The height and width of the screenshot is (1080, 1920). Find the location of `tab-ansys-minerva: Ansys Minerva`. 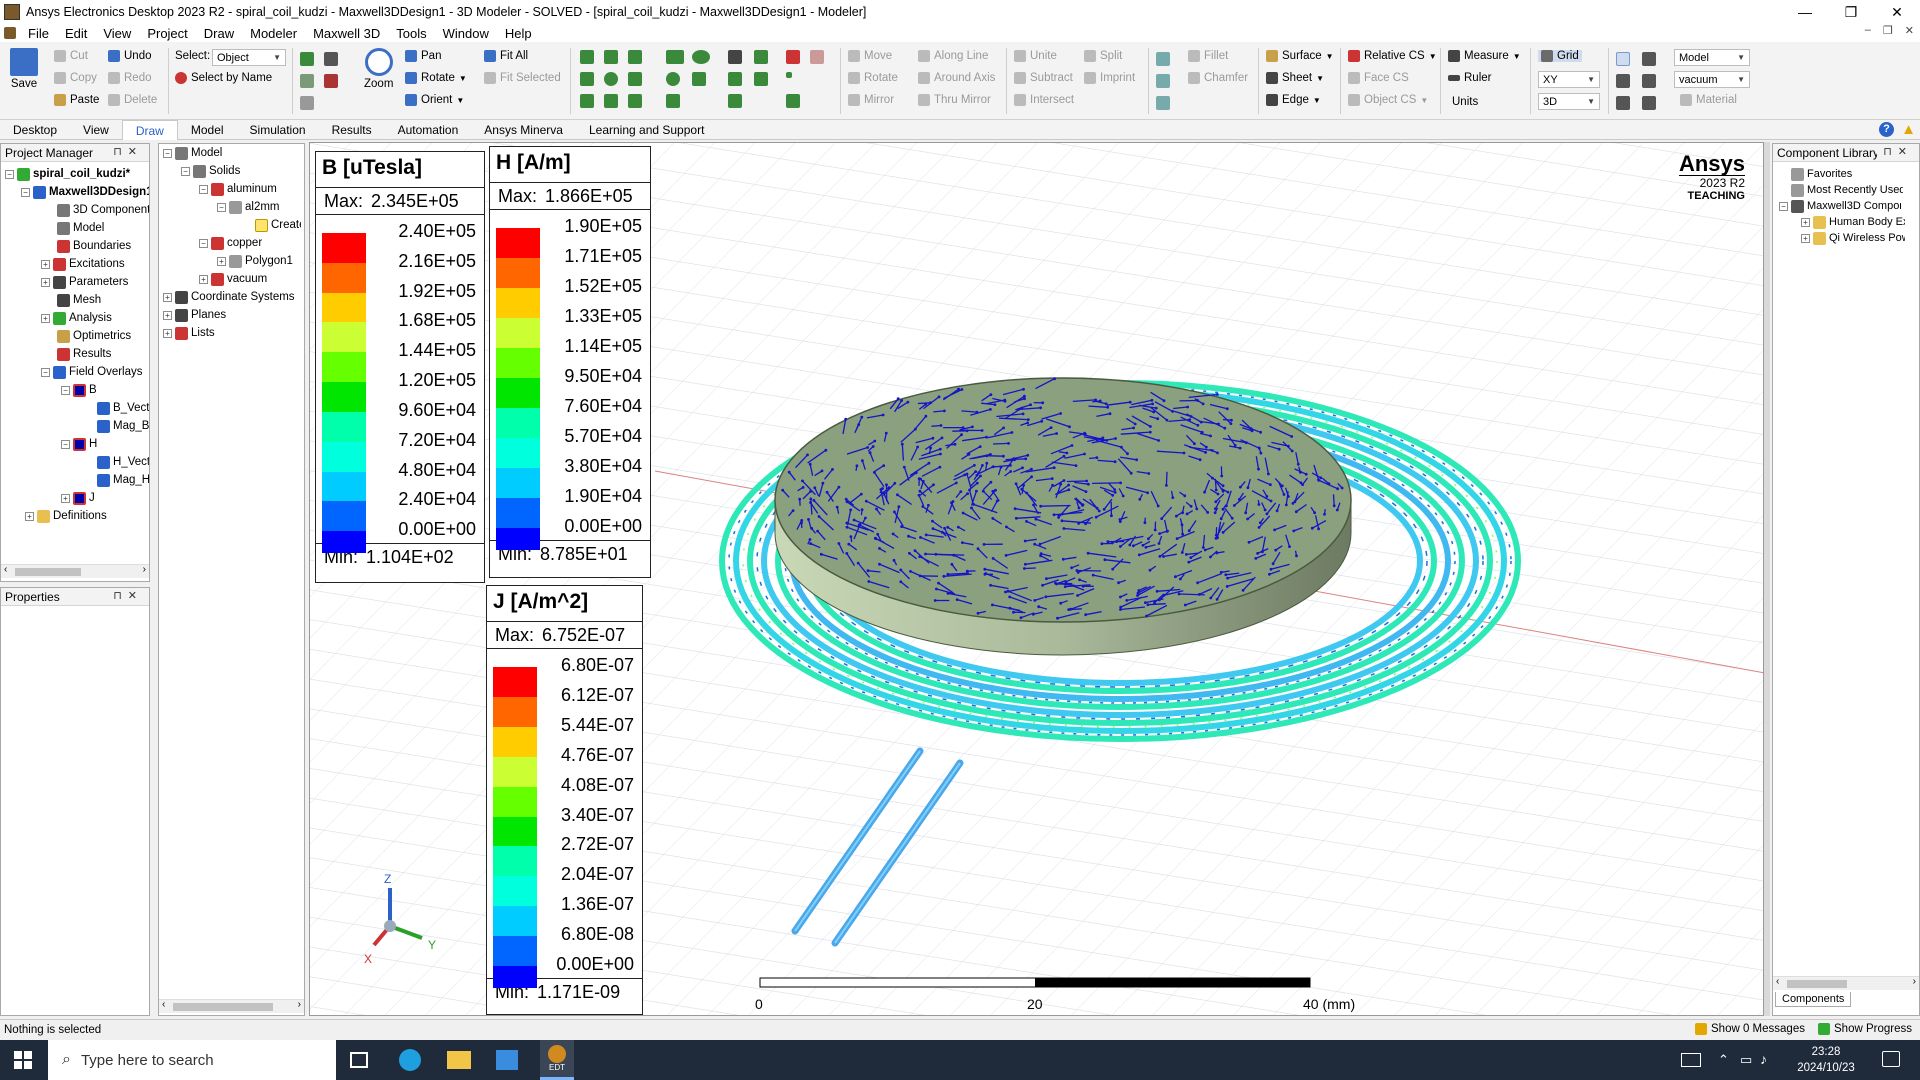

tab-ansys-minerva: Ansys Minerva is located at coordinates (523, 130).